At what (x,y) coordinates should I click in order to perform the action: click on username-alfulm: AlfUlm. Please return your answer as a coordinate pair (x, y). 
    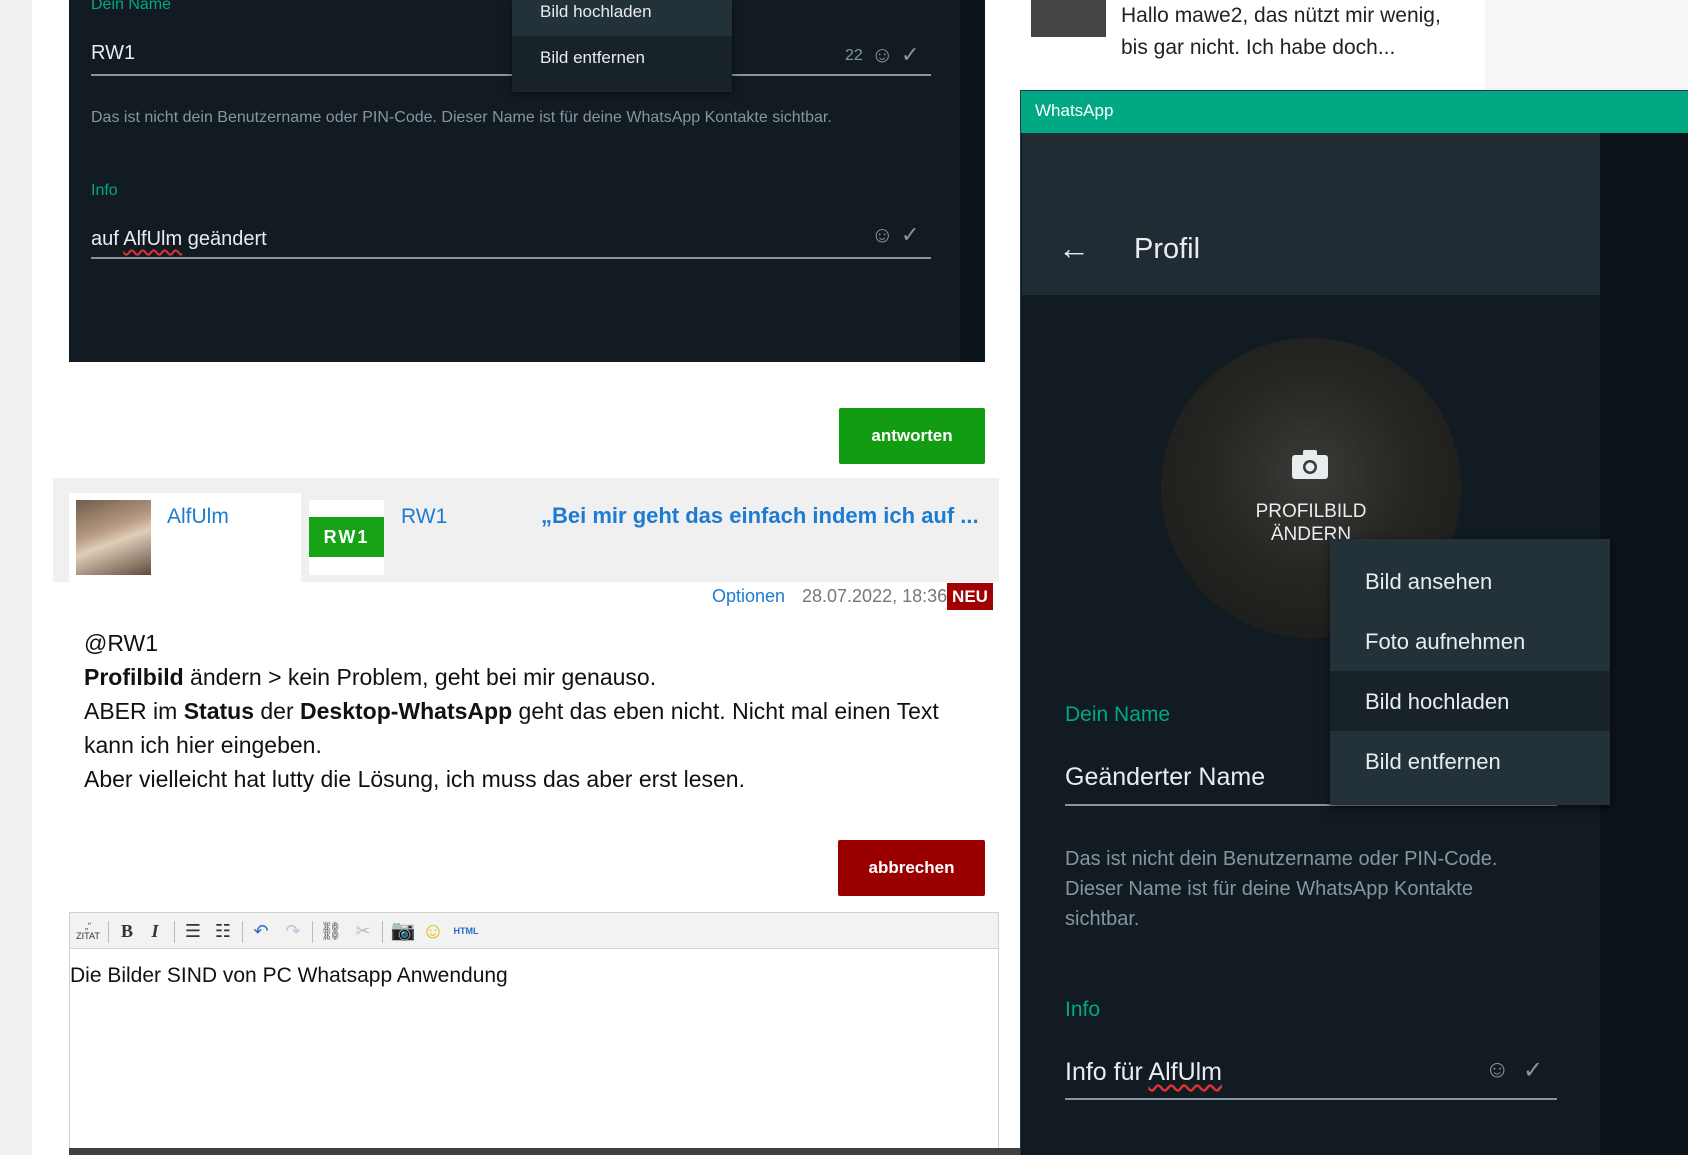
    Looking at the image, I should click on (198, 517).